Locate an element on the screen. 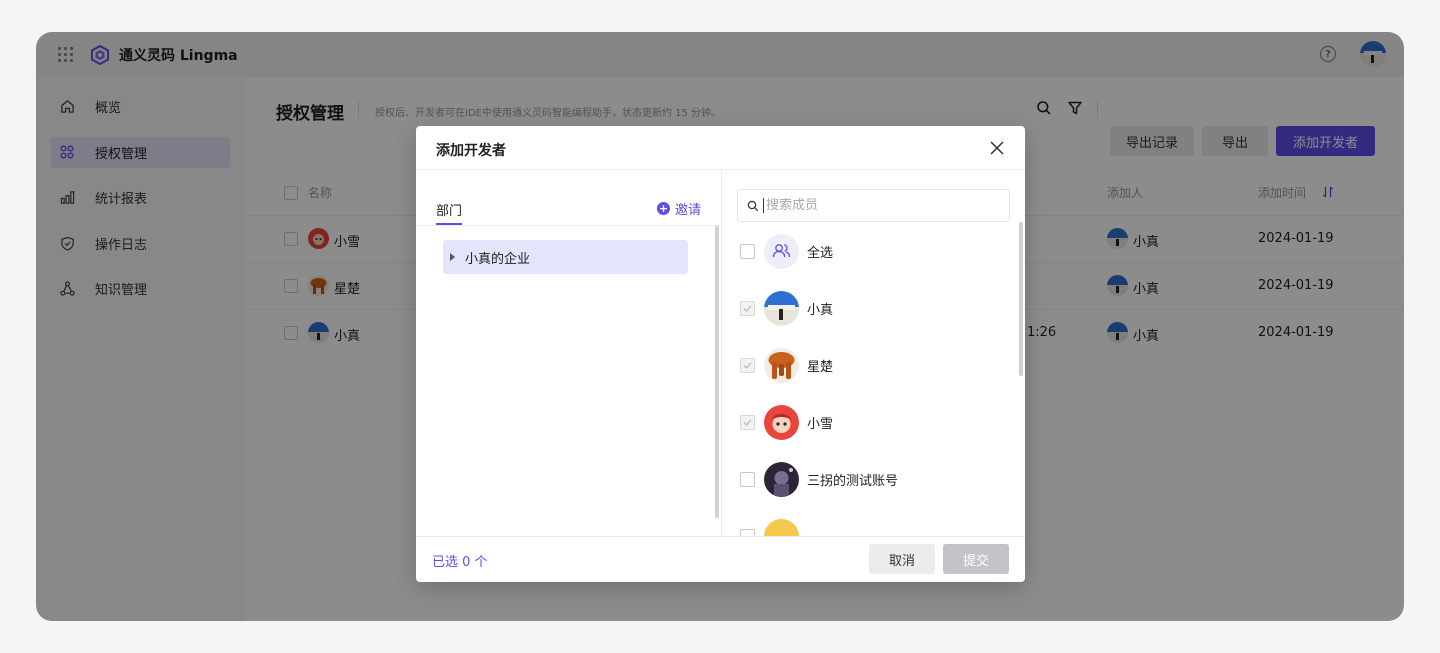  tree-node-enterprise: 小真的企业 is located at coordinates (565, 257).